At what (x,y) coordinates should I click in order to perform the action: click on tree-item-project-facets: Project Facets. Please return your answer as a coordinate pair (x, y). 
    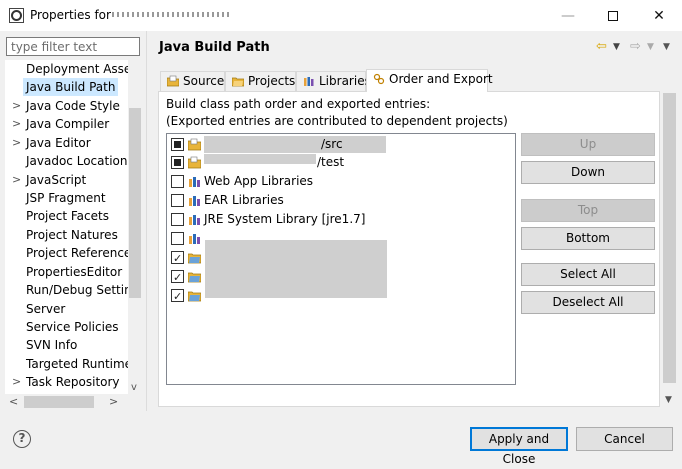
    Looking at the image, I should click on (64, 216).